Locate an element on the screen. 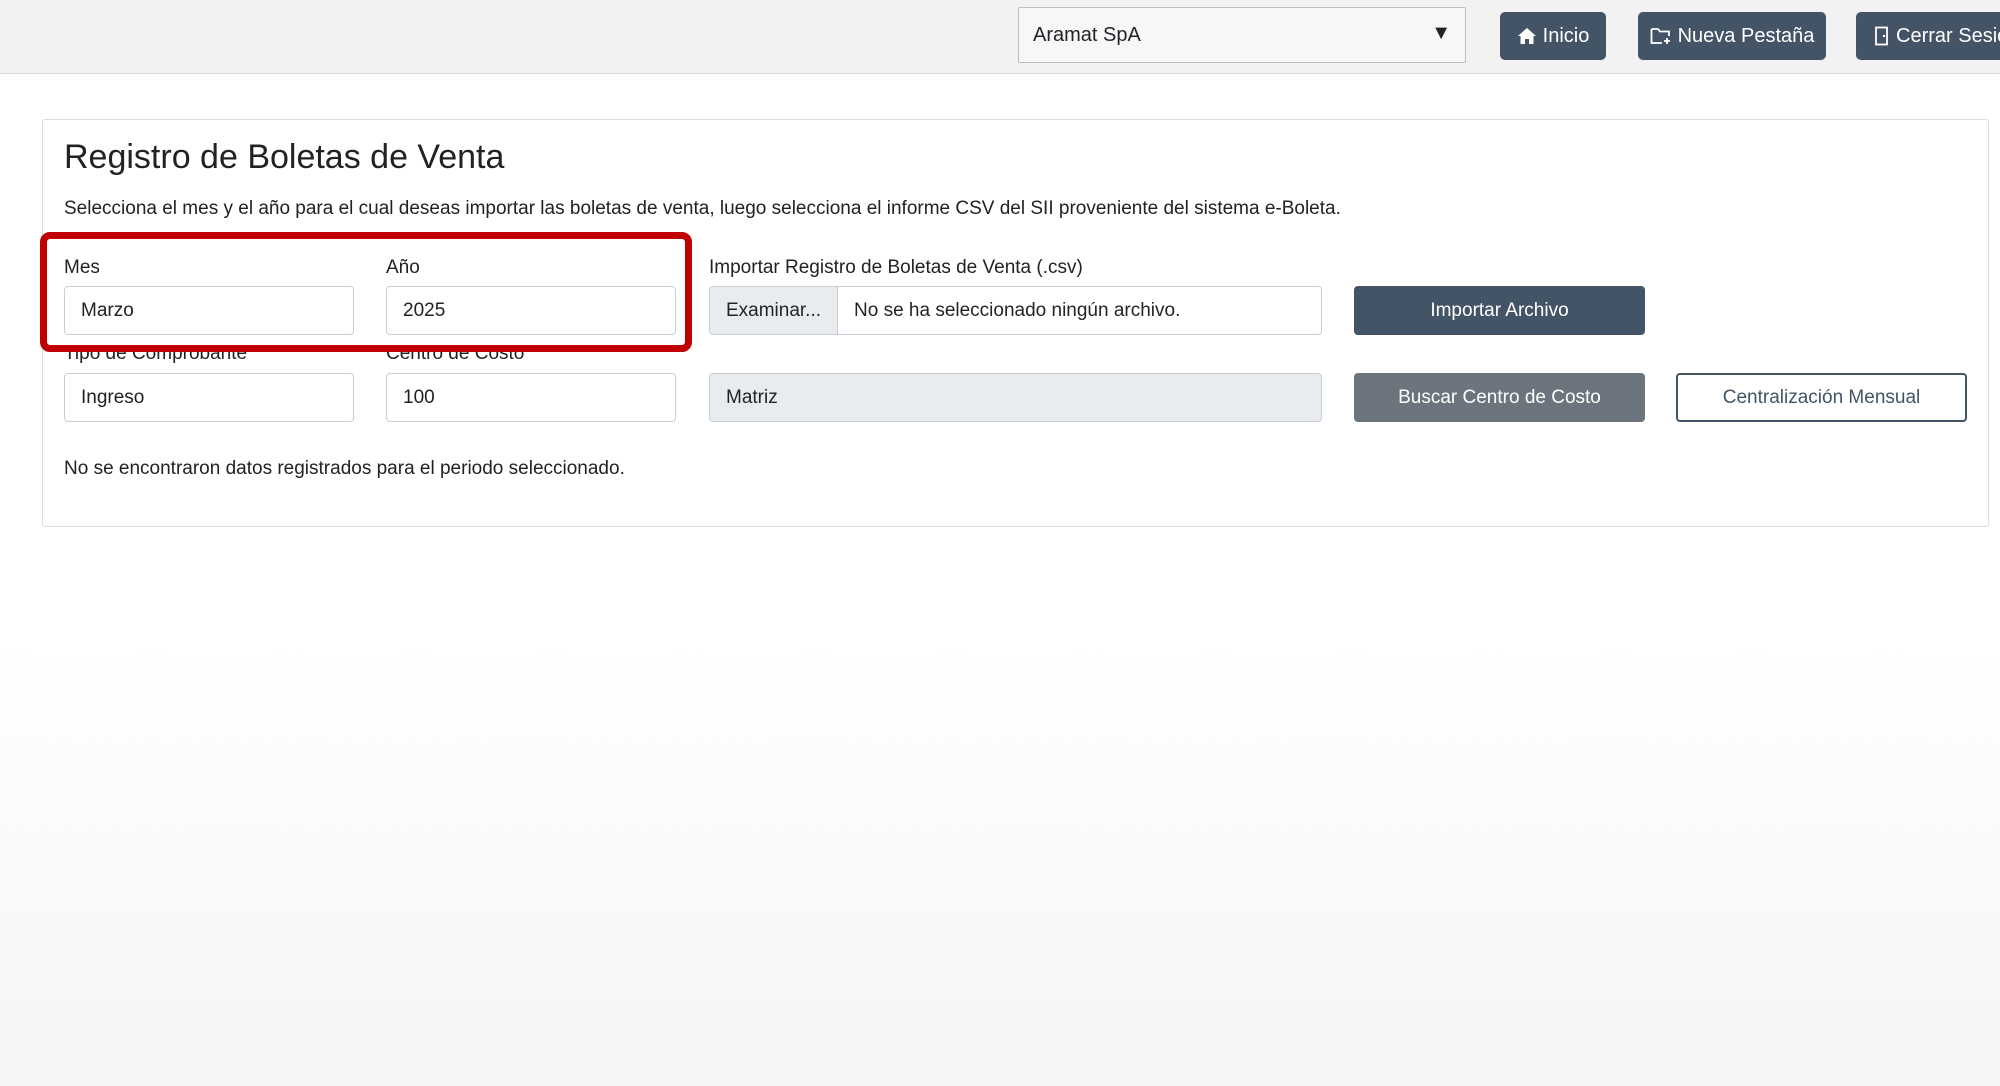 Image resolution: width=2000 pixels, height=1086 pixels. search-cost-center-button-label: Buscar Centro de Costo is located at coordinates (1499, 397).